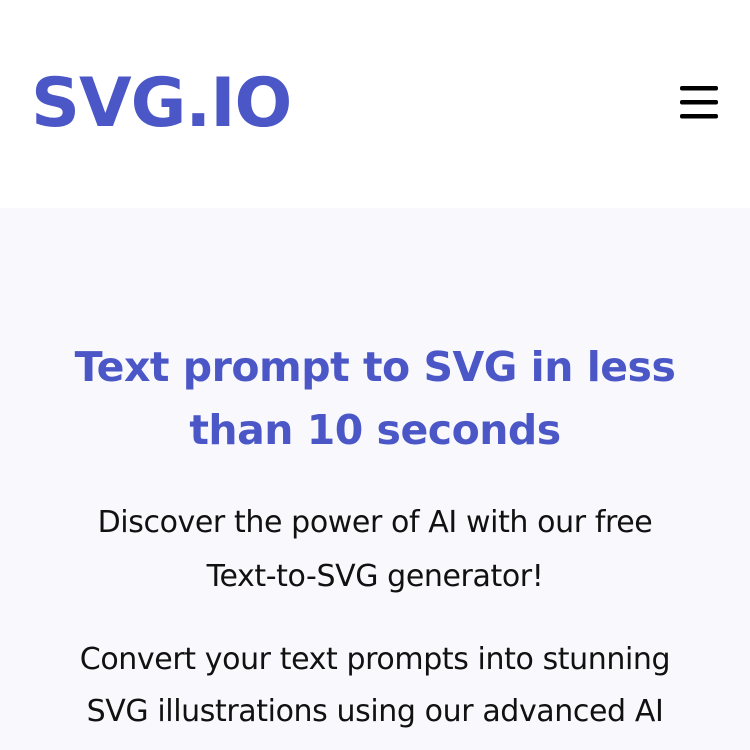 This screenshot has height=750, width=750. I want to click on hero-subtitle-line: Text-to-SVG generator!, so click(375, 576).